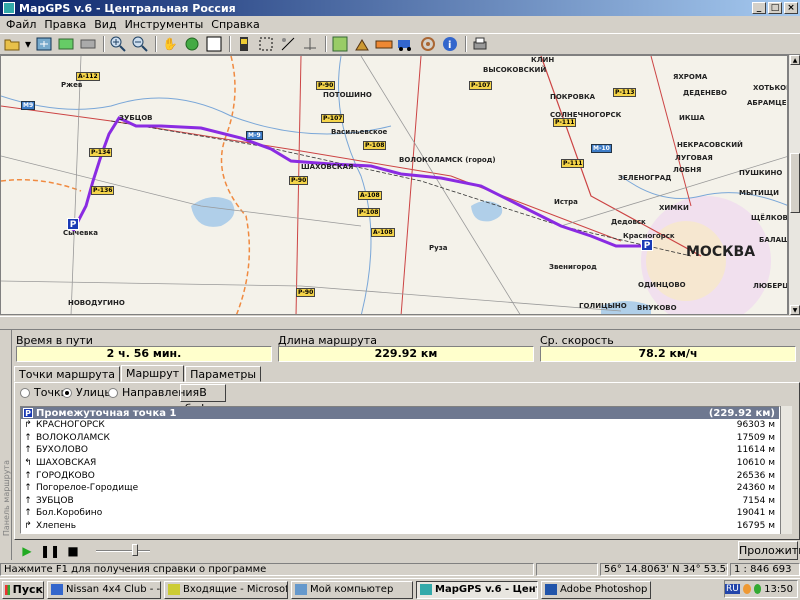  Describe the element at coordinates (21, 24) in the screenshot. I see `menu-file: Файл` at that location.